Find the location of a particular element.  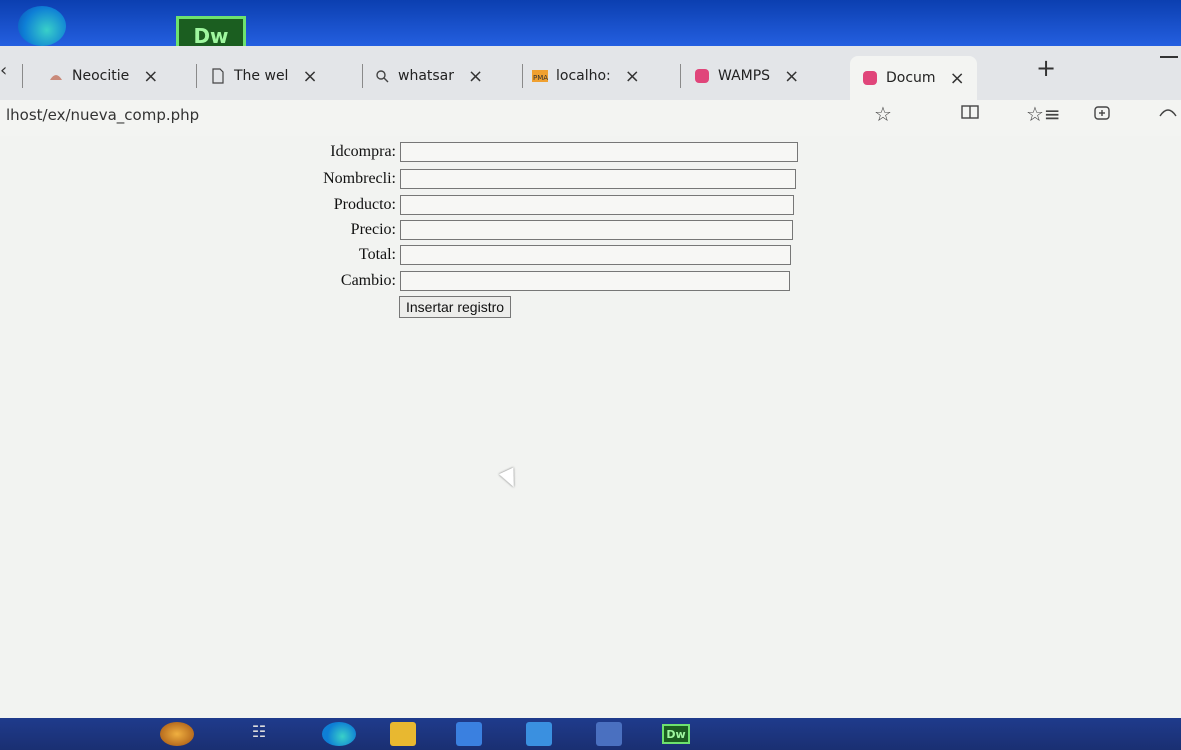

tab-the-web: The wel × is located at coordinates (264, 76).